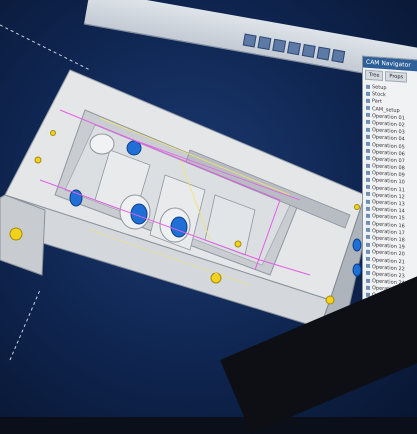 The width and height of the screenshot is (417, 434). Describe the element at coordinates (379, 95) in the screenshot. I see `tree-item-label: Stock` at that location.